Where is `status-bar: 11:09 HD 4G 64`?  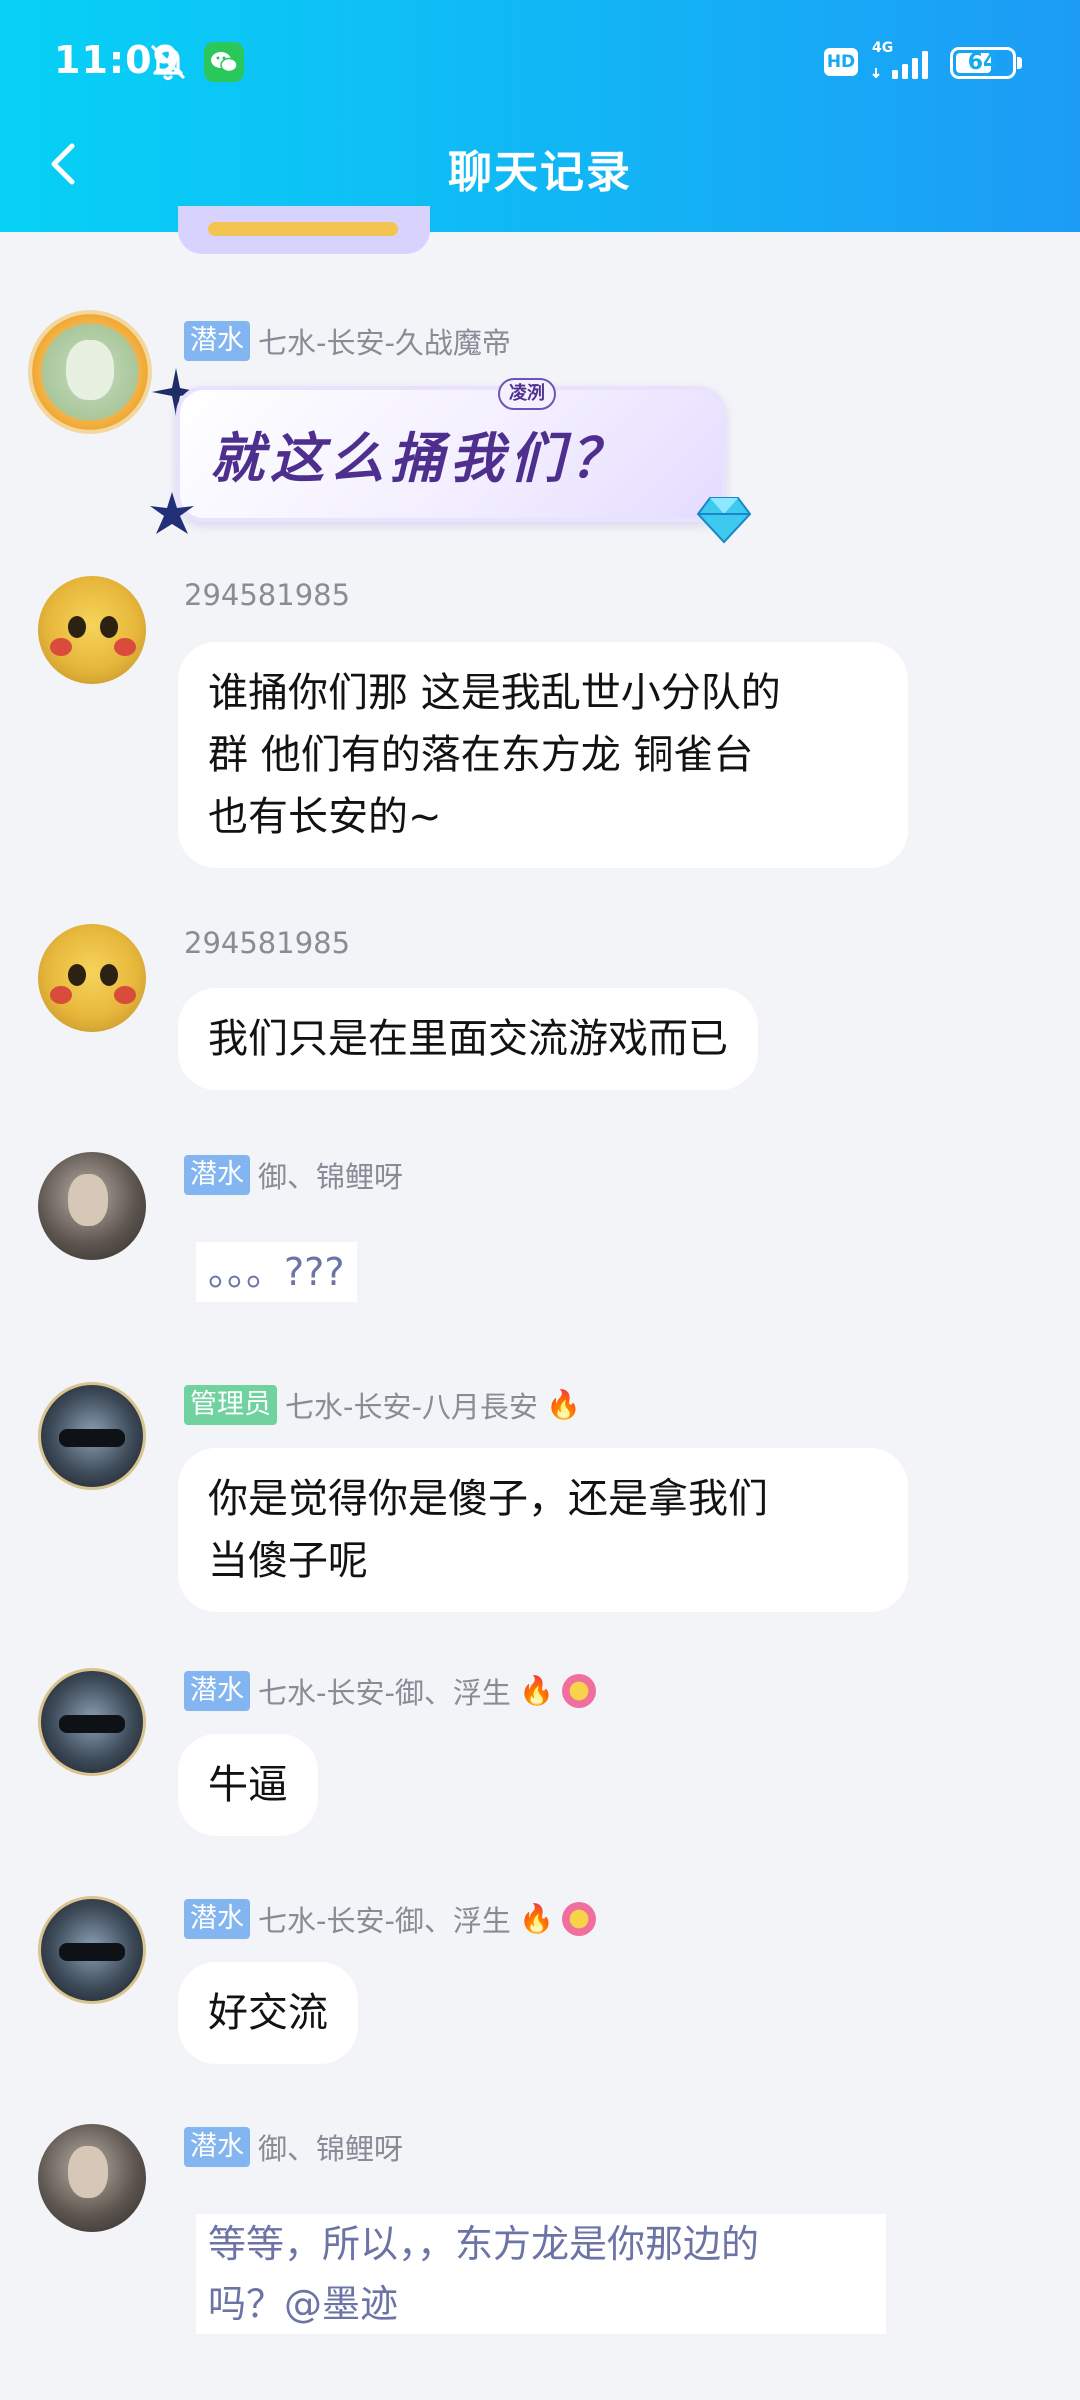
status-bar: 11:09 HD 4G 64 is located at coordinates (540, 62).